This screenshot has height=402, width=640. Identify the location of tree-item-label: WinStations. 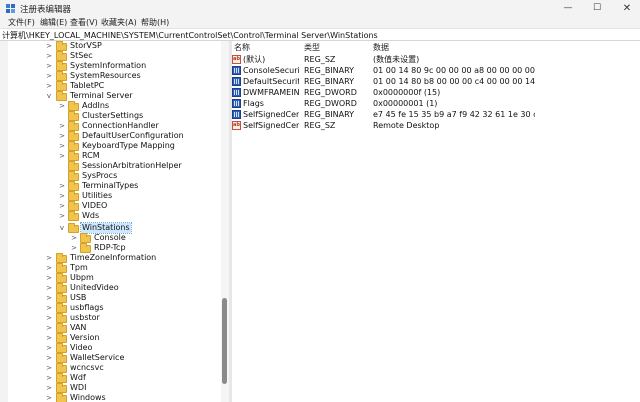
(106, 228).